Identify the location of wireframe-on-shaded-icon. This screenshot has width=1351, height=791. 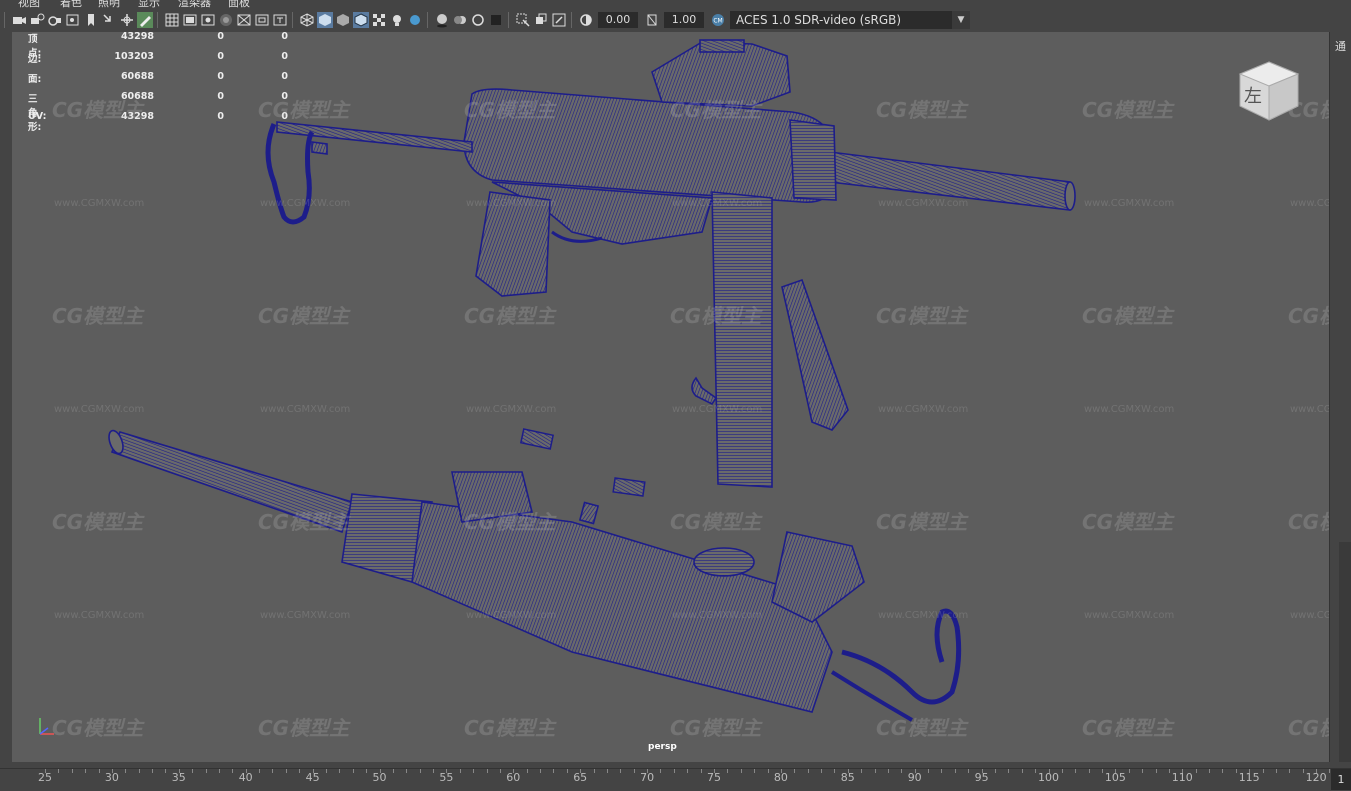
(361, 20).